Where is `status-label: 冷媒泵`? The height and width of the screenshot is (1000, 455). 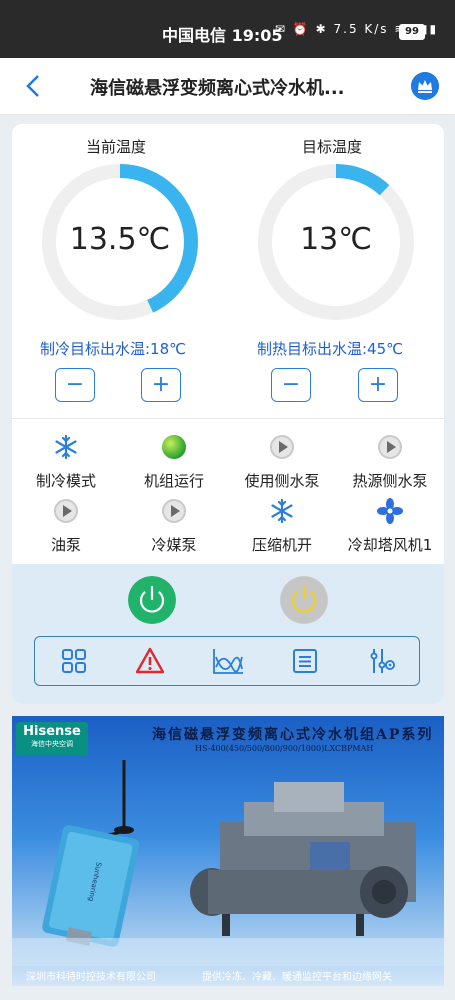 status-label: 冷媒泵 is located at coordinates (174, 545).